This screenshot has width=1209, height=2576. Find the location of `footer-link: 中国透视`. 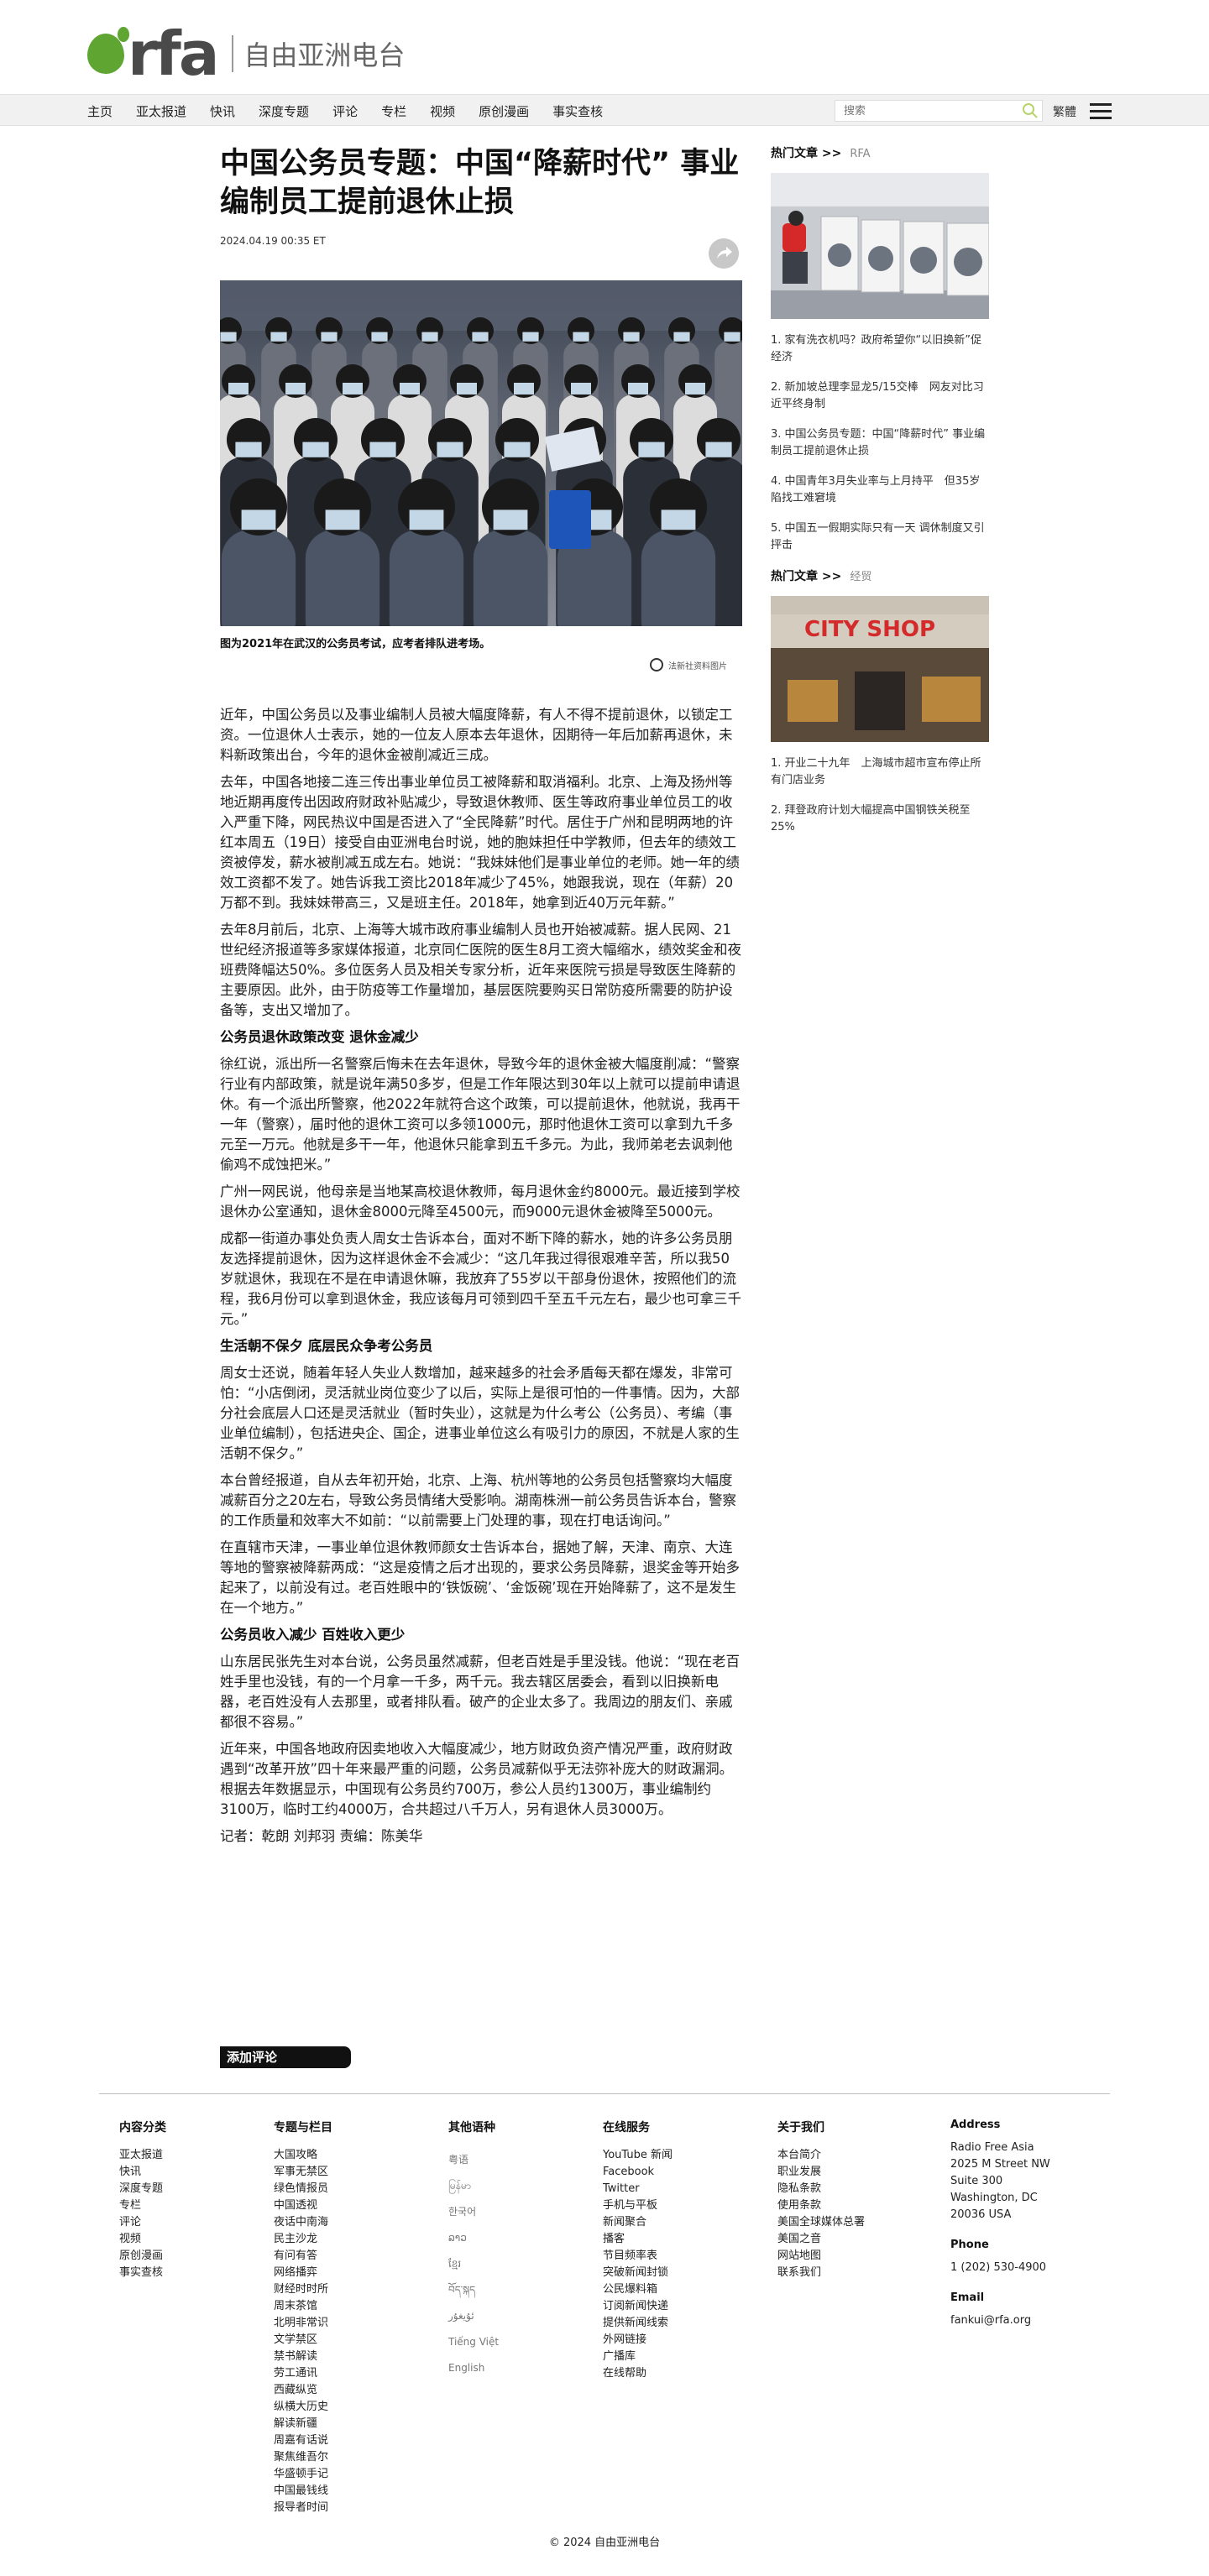

footer-link: 中国透视 is located at coordinates (303, 2205).